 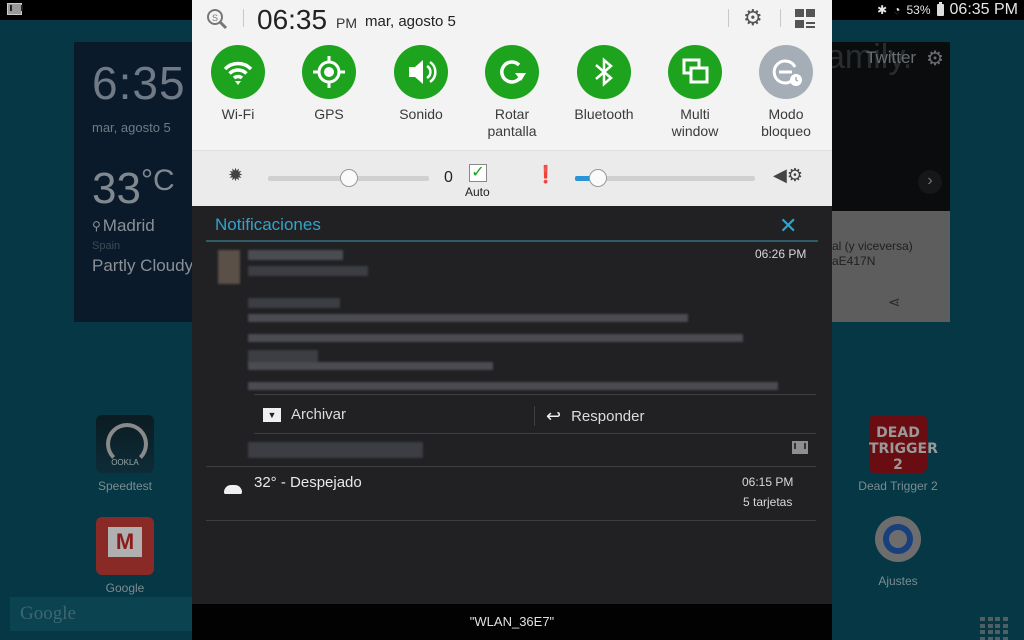 What do you see at coordinates (695, 114) in the screenshot?
I see `toggle-label-line: Multi` at bounding box center [695, 114].